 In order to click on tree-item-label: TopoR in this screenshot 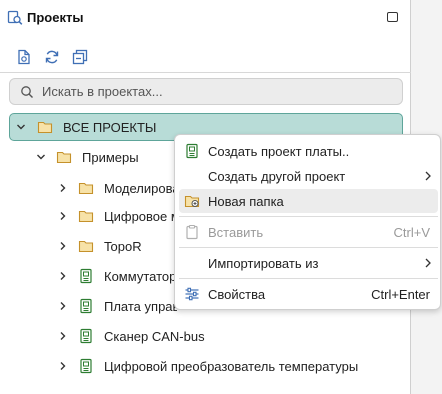, I will do `click(123, 246)`.